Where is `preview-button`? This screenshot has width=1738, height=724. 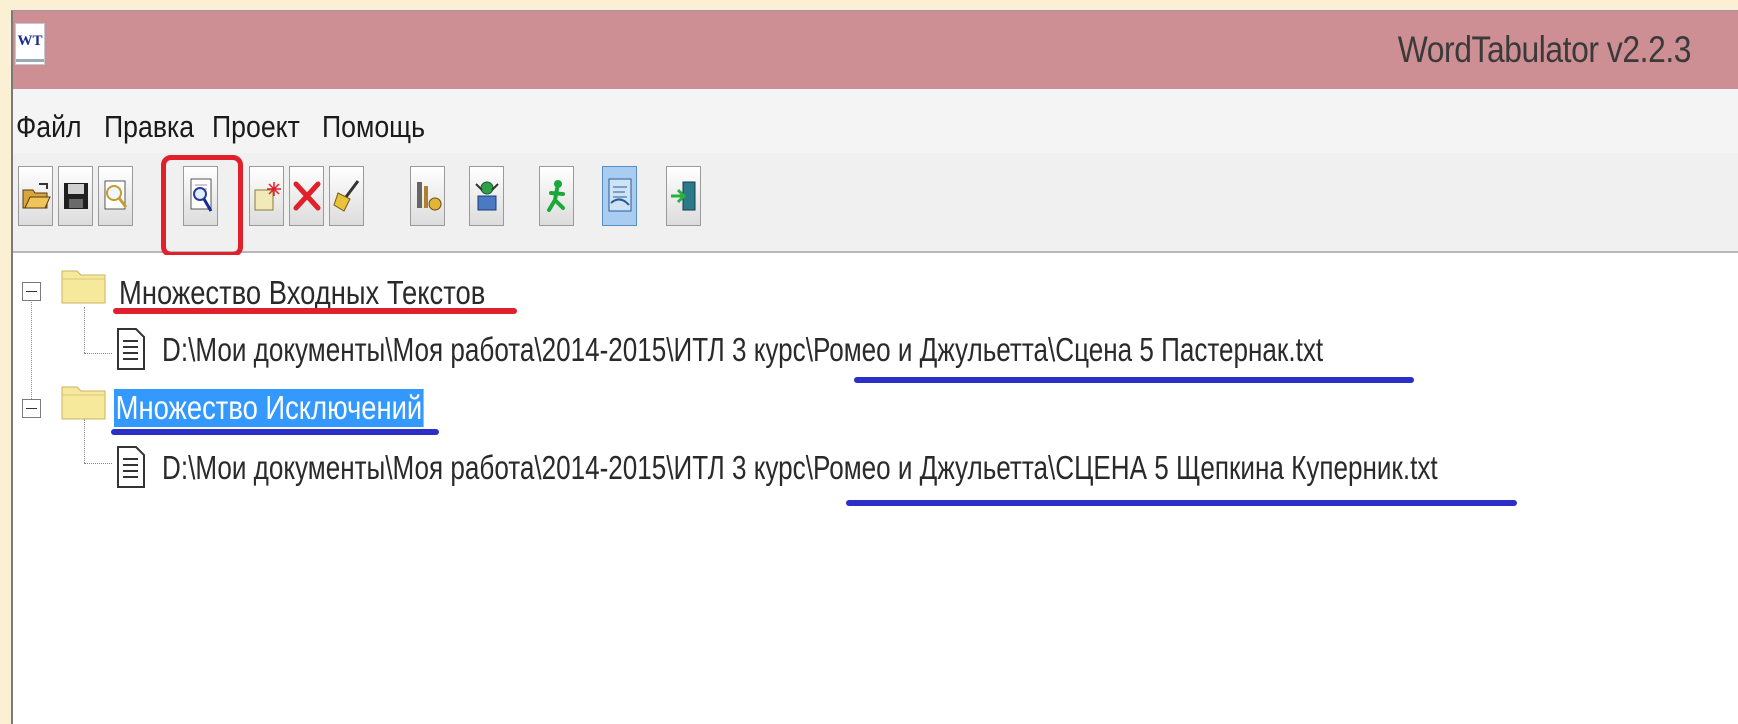 preview-button is located at coordinates (115, 196).